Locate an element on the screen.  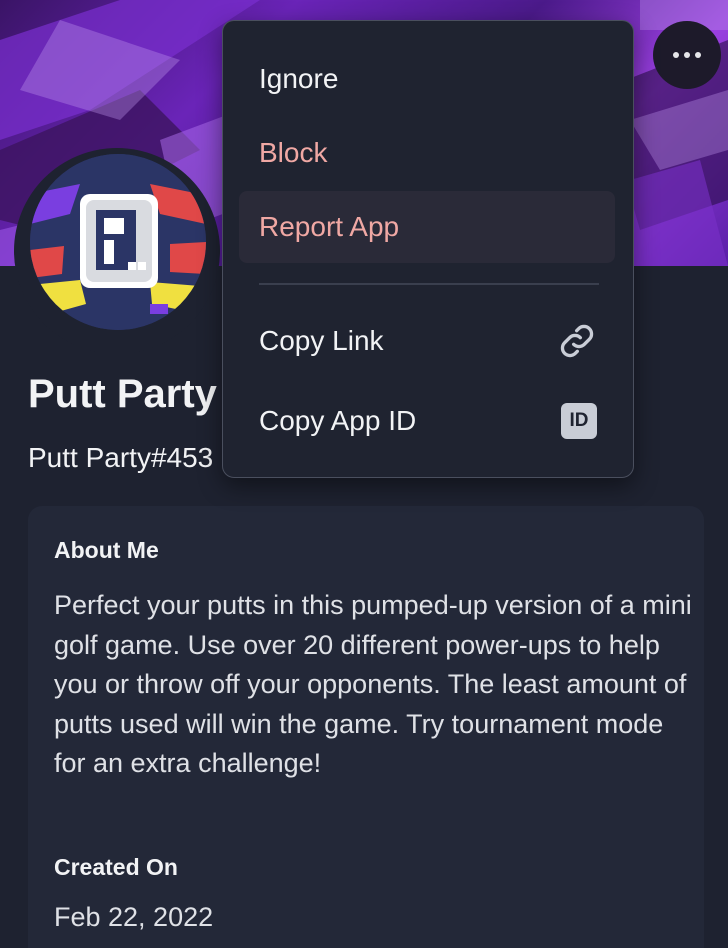
menu-item-copy-app-id: Copy App ID ID is located at coordinates (427, 421).